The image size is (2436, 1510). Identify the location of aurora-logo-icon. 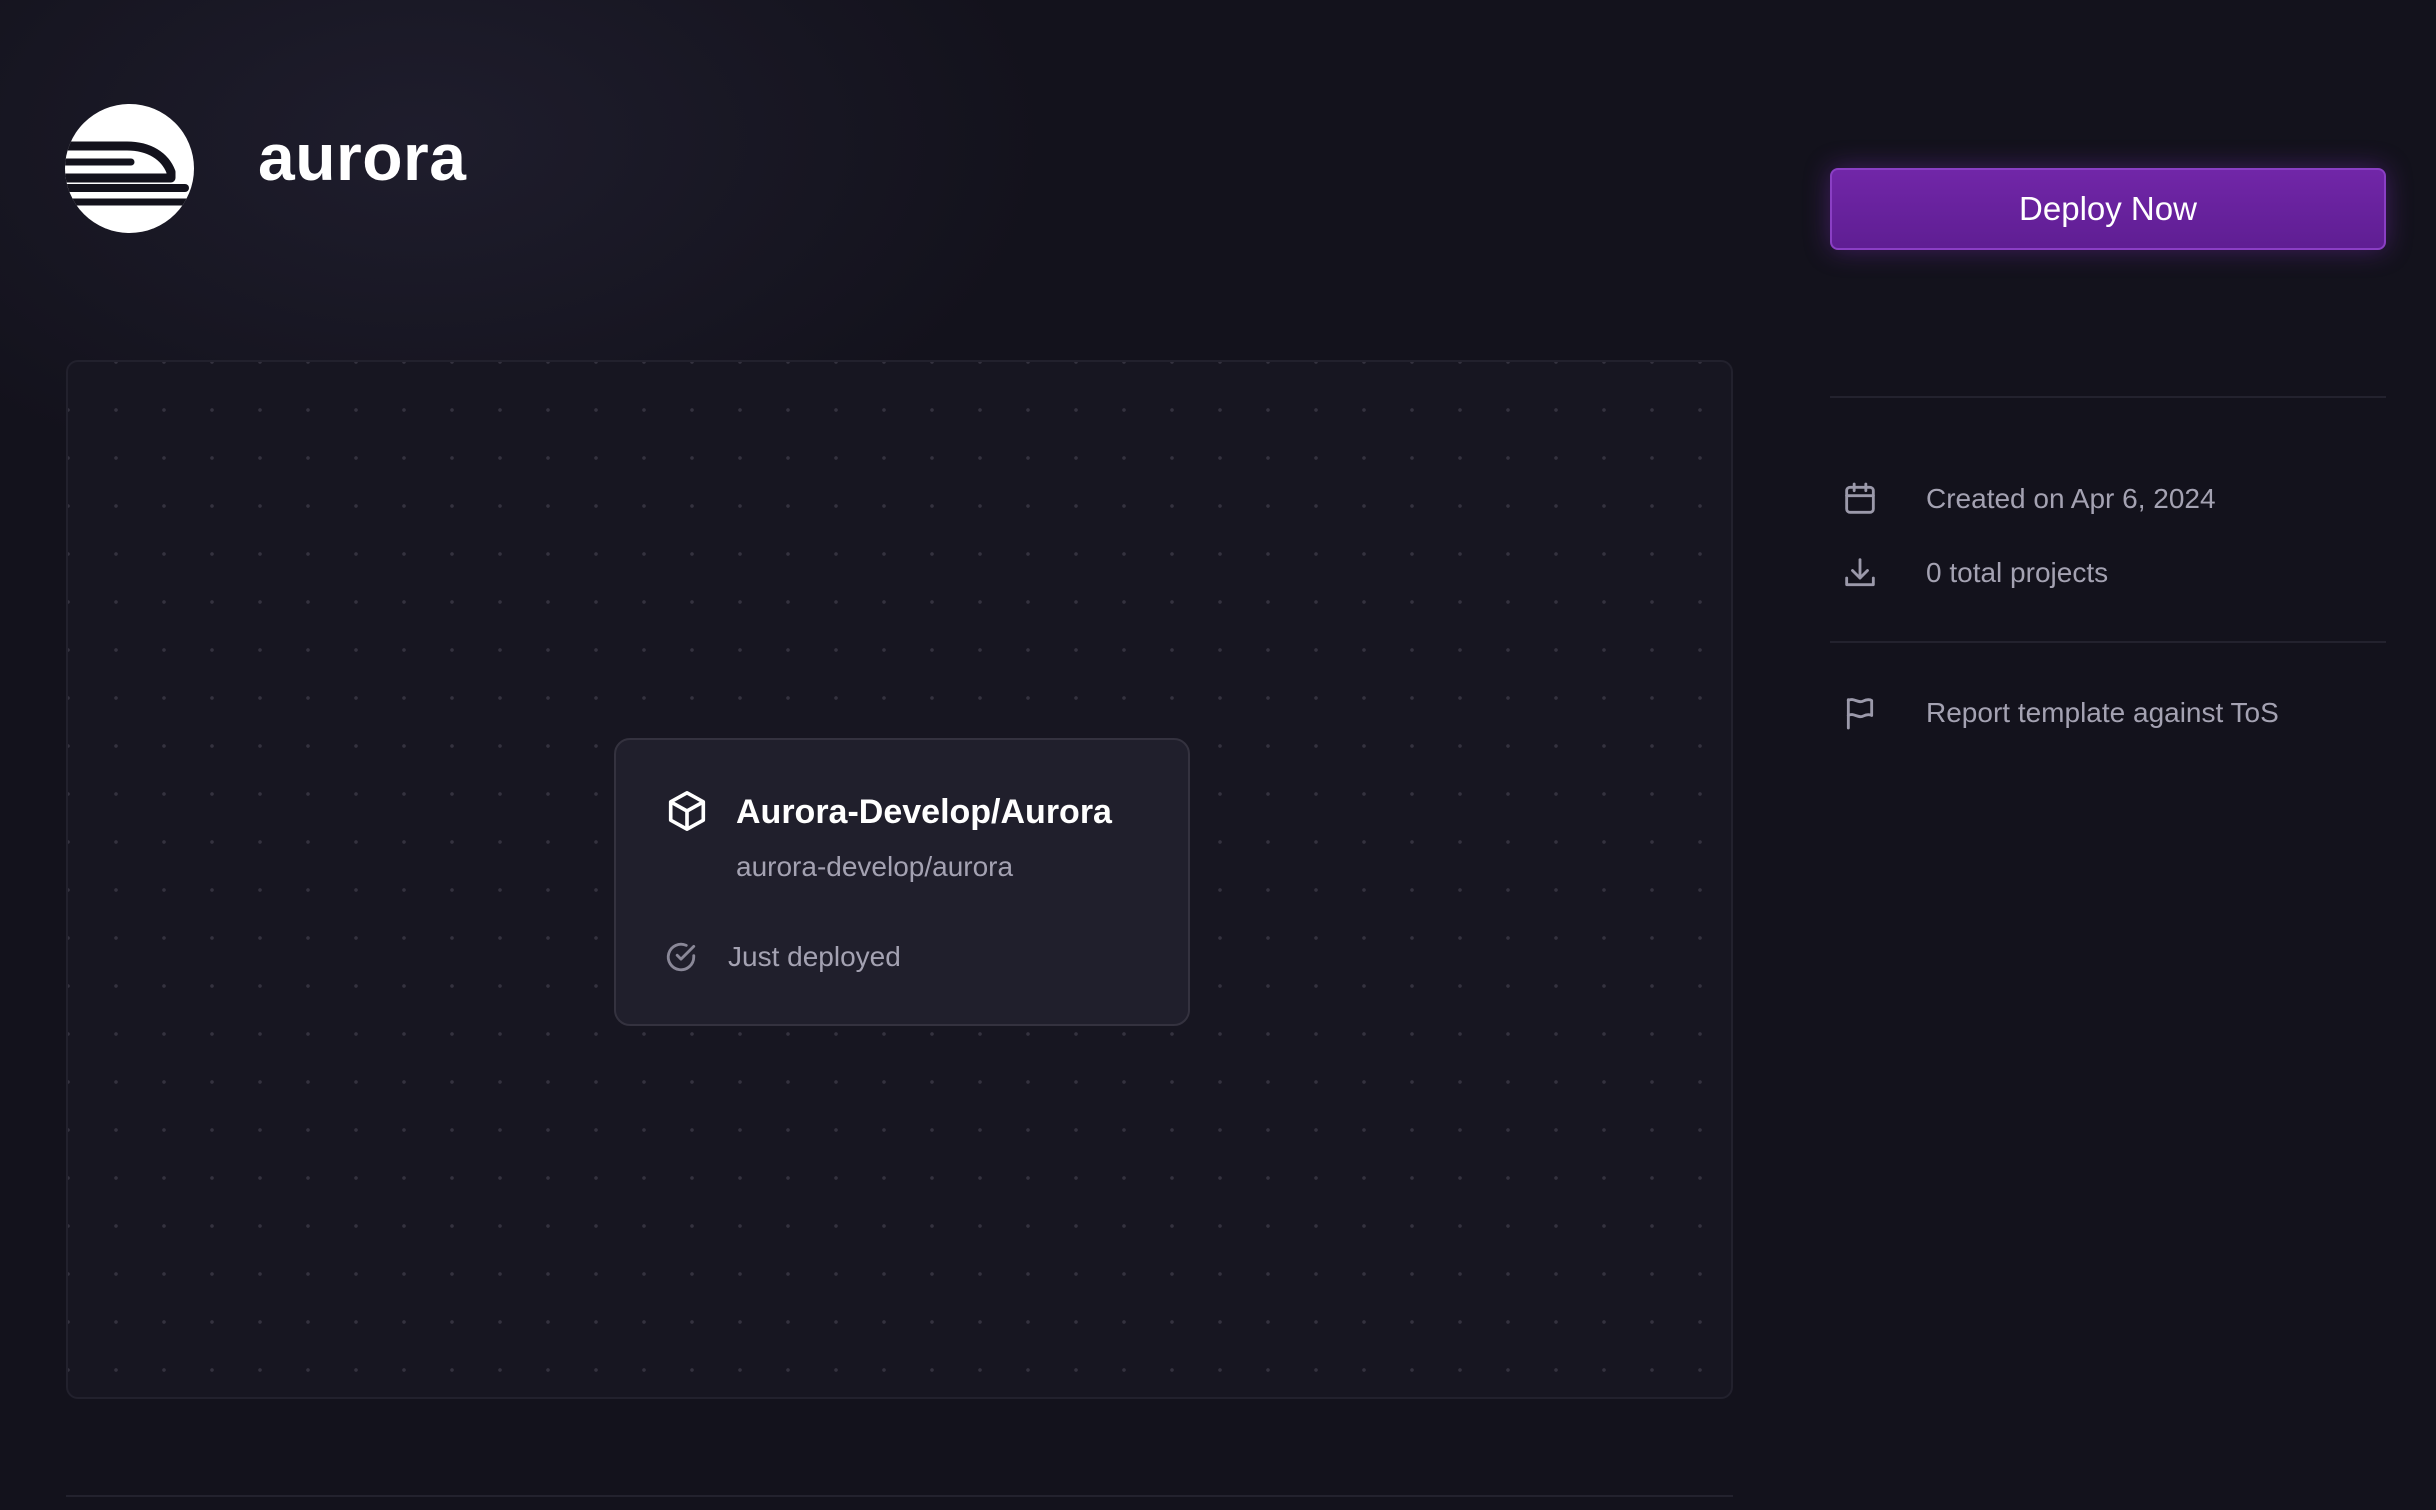
(129, 168).